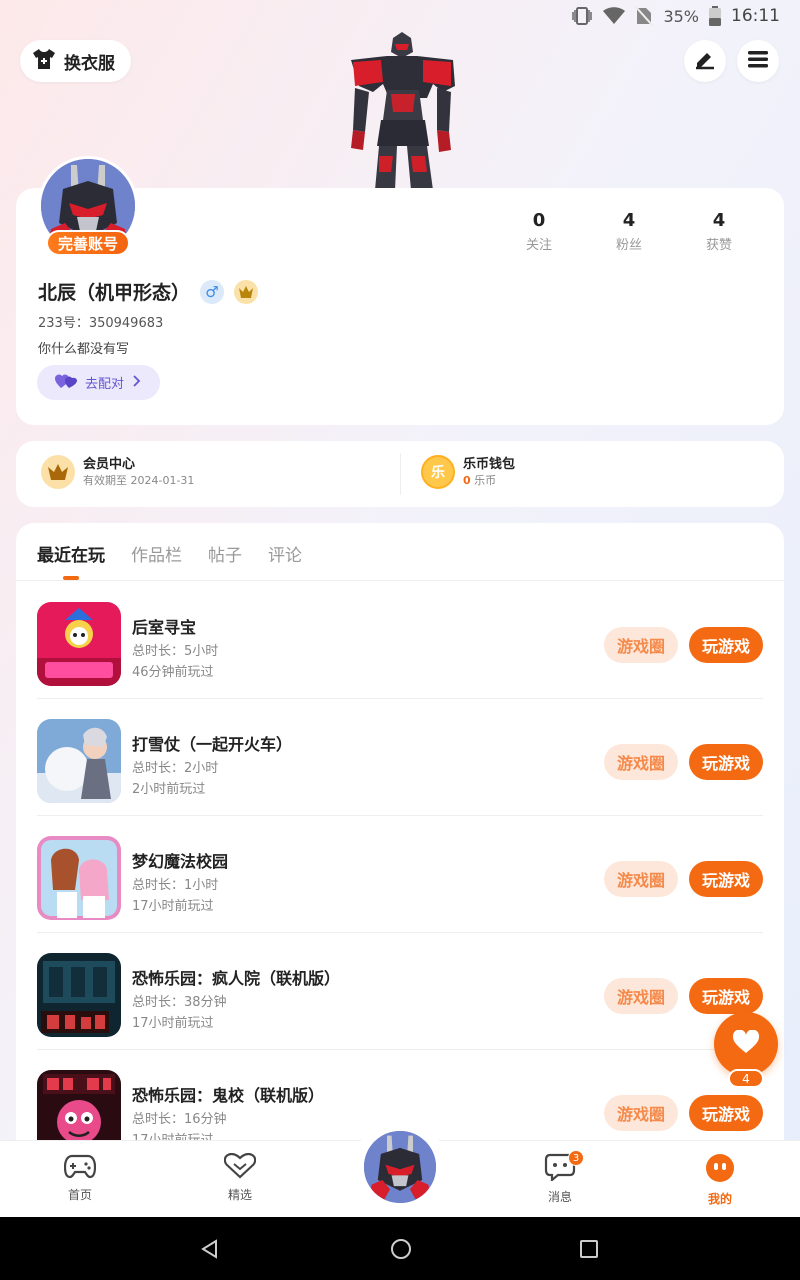  I want to click on game-row: 恐怖乐园：疯人院（联机版） 总时长：38分钟 17小时前玩过 游戏圈 玩游戏, so click(400, 991).